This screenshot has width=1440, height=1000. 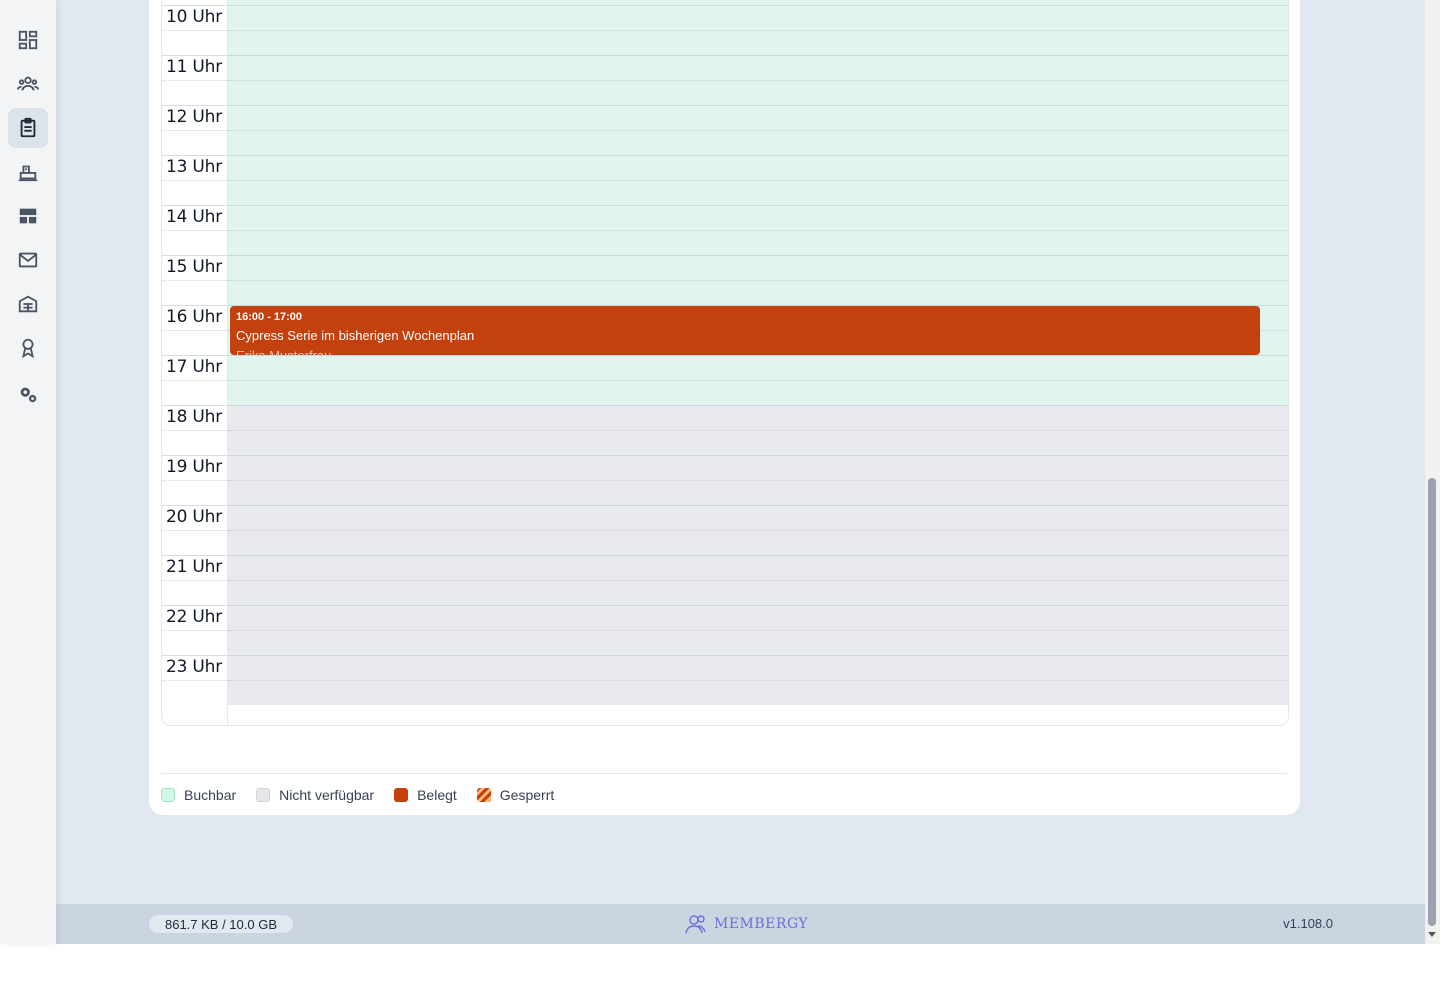 I want to click on nav-facility, so click(x=28, y=304).